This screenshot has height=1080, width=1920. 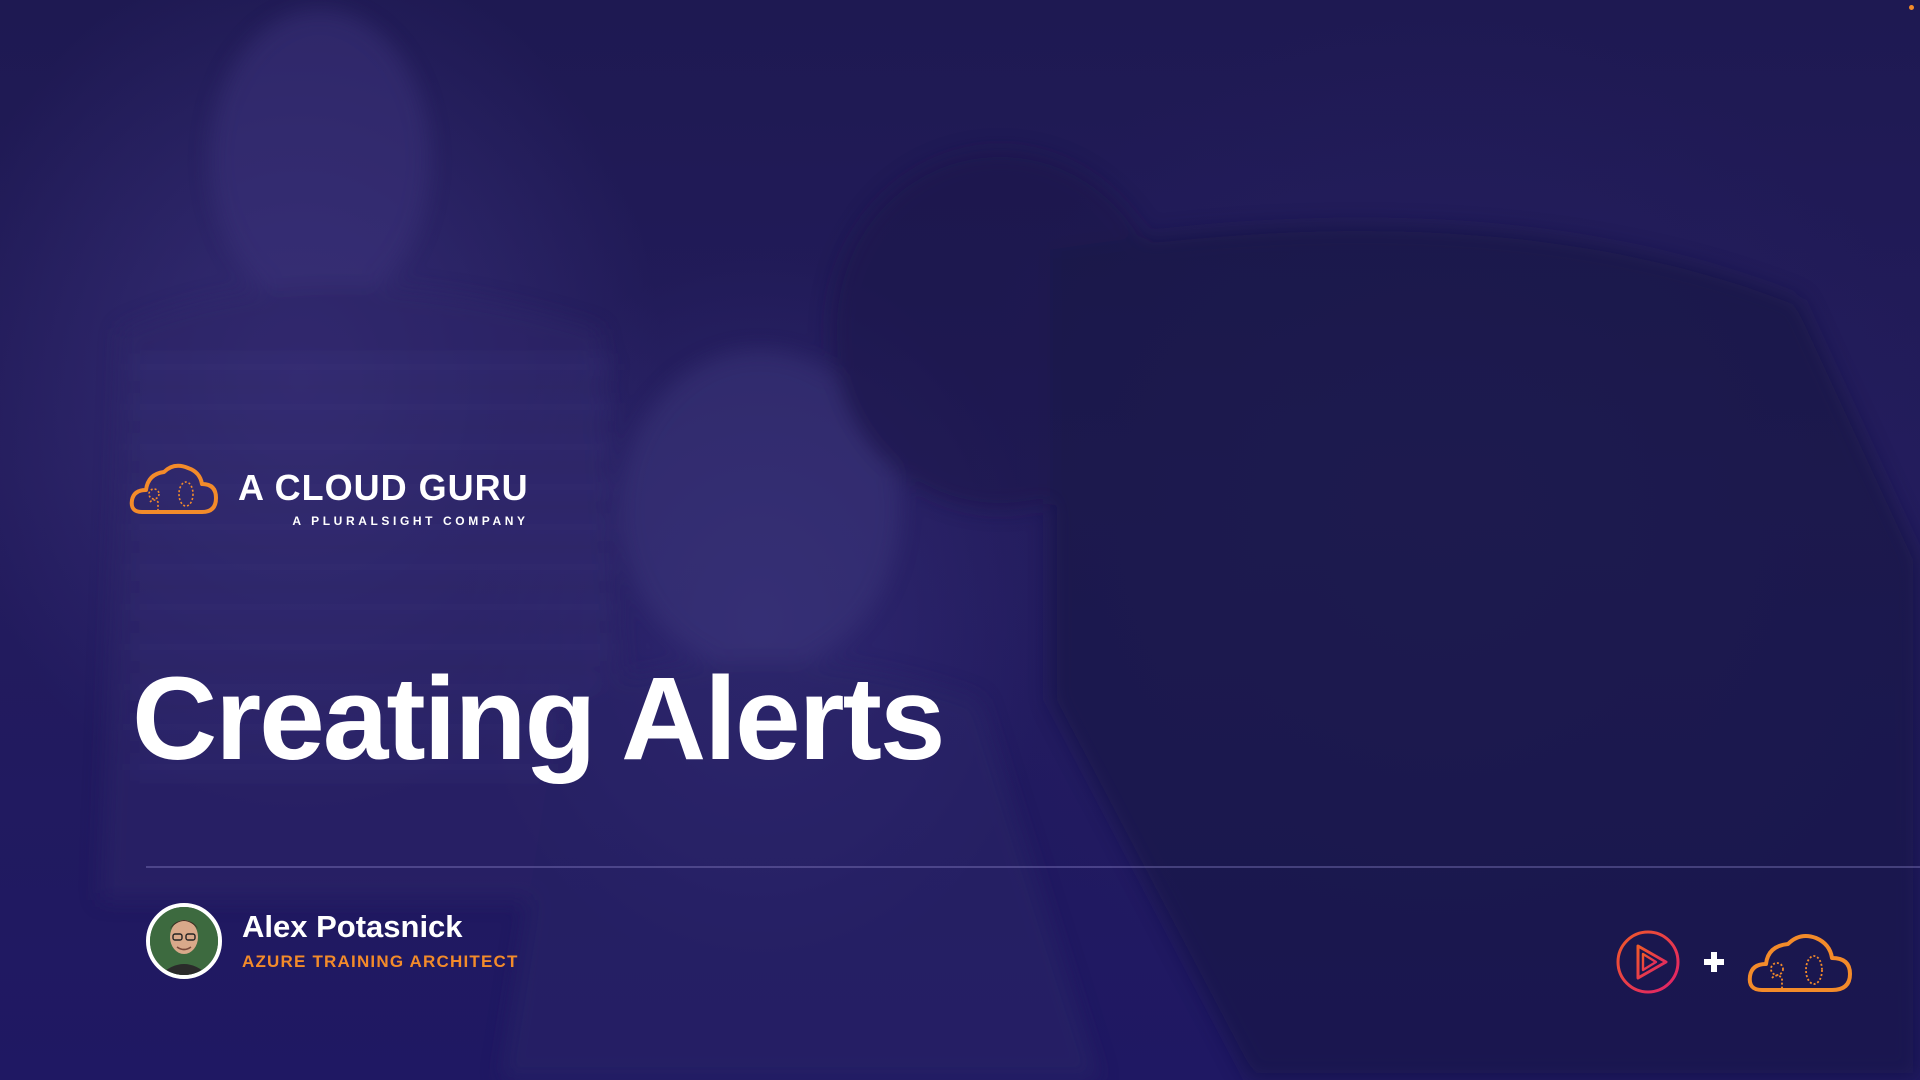 I want to click on plus-icon, so click(x=1714, y=962).